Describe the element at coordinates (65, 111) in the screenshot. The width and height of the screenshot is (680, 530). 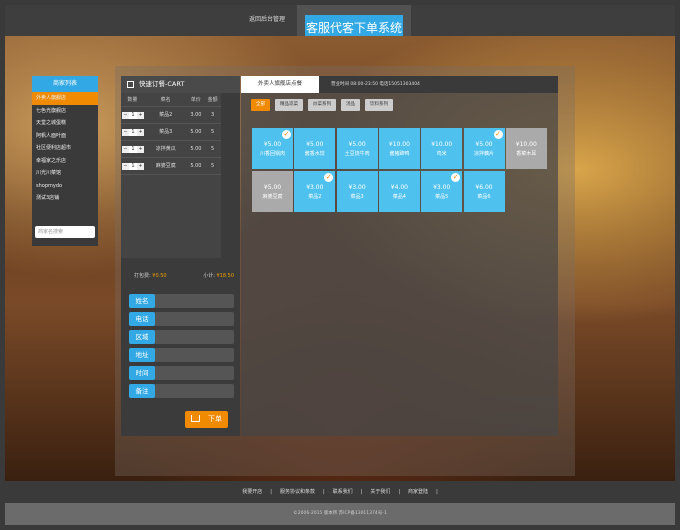
I see `shop-list-item: 七色光旗舰店` at that location.